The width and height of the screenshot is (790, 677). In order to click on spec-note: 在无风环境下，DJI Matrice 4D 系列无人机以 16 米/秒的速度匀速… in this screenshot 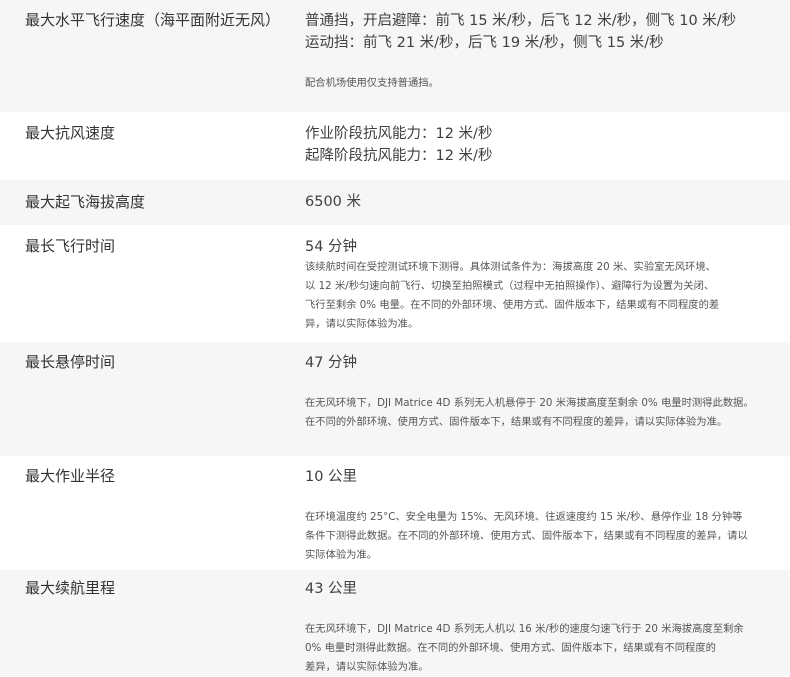, I will do `click(545, 648)`.